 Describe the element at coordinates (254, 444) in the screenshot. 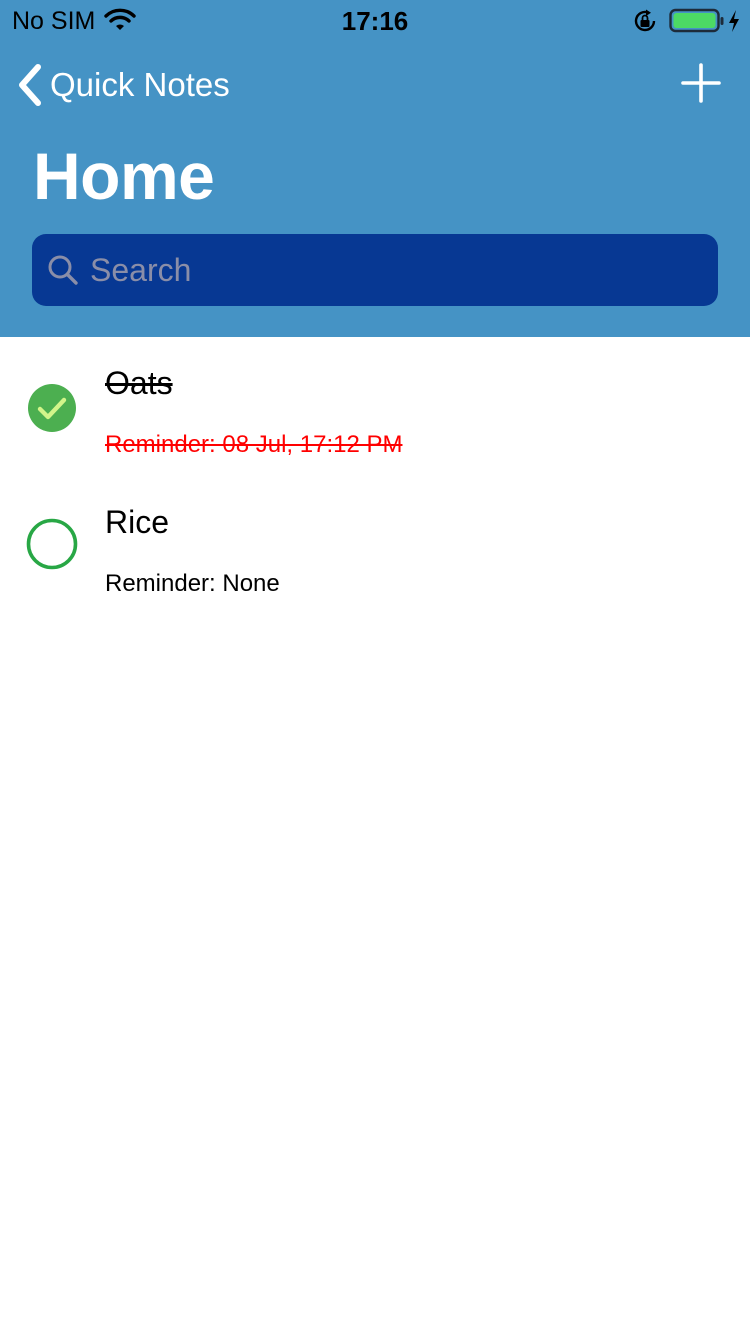

I see `note-reminder: Reminder: 08 Jul, 17:12 PM` at that location.